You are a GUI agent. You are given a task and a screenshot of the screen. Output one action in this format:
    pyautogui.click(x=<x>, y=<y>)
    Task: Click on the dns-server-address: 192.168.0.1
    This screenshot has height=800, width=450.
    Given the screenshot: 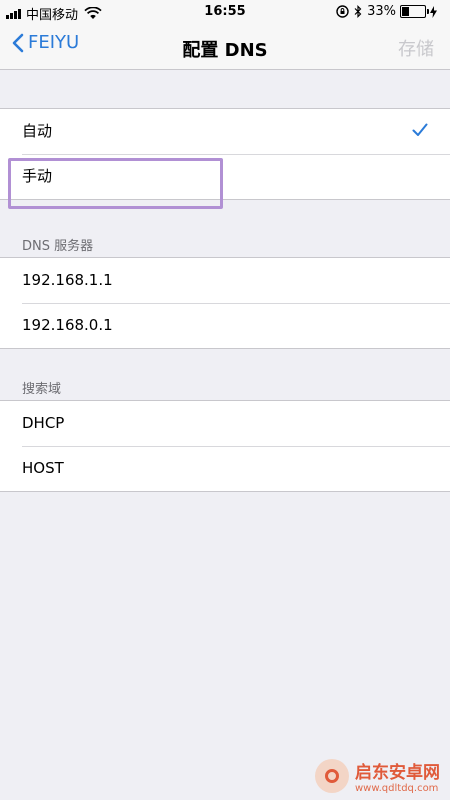 What is the action you would take?
    pyautogui.click(x=67, y=325)
    